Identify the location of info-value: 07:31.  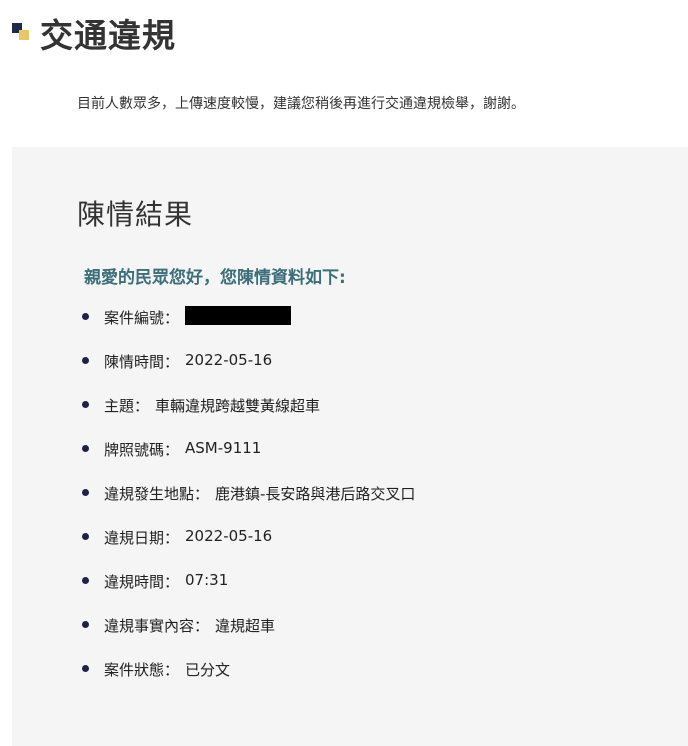
(207, 580).